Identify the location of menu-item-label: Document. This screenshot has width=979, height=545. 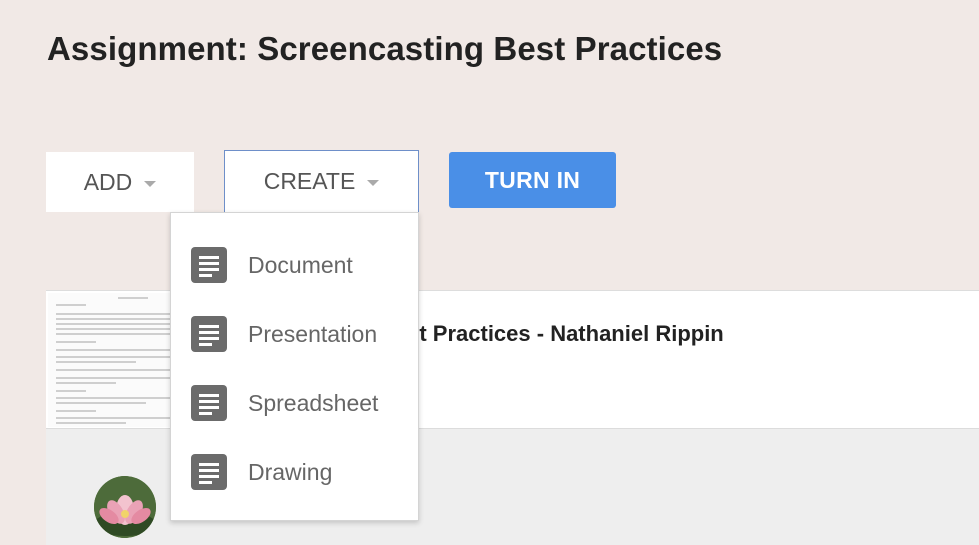
(300, 264).